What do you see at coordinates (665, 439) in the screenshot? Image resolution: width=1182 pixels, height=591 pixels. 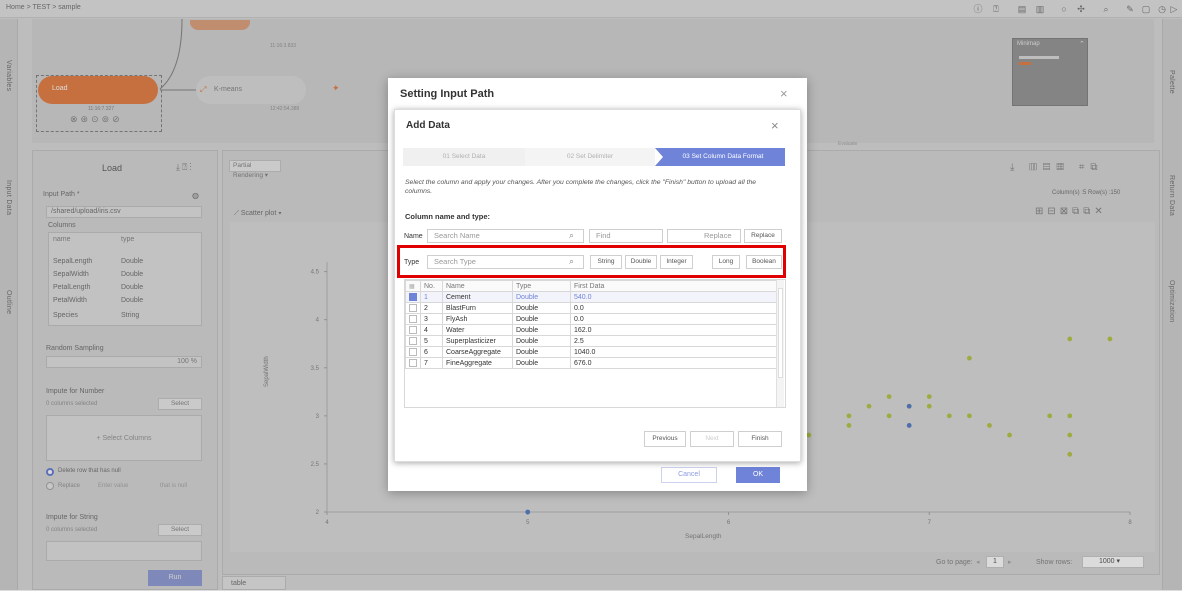 I see `previous-button: Previous` at bounding box center [665, 439].